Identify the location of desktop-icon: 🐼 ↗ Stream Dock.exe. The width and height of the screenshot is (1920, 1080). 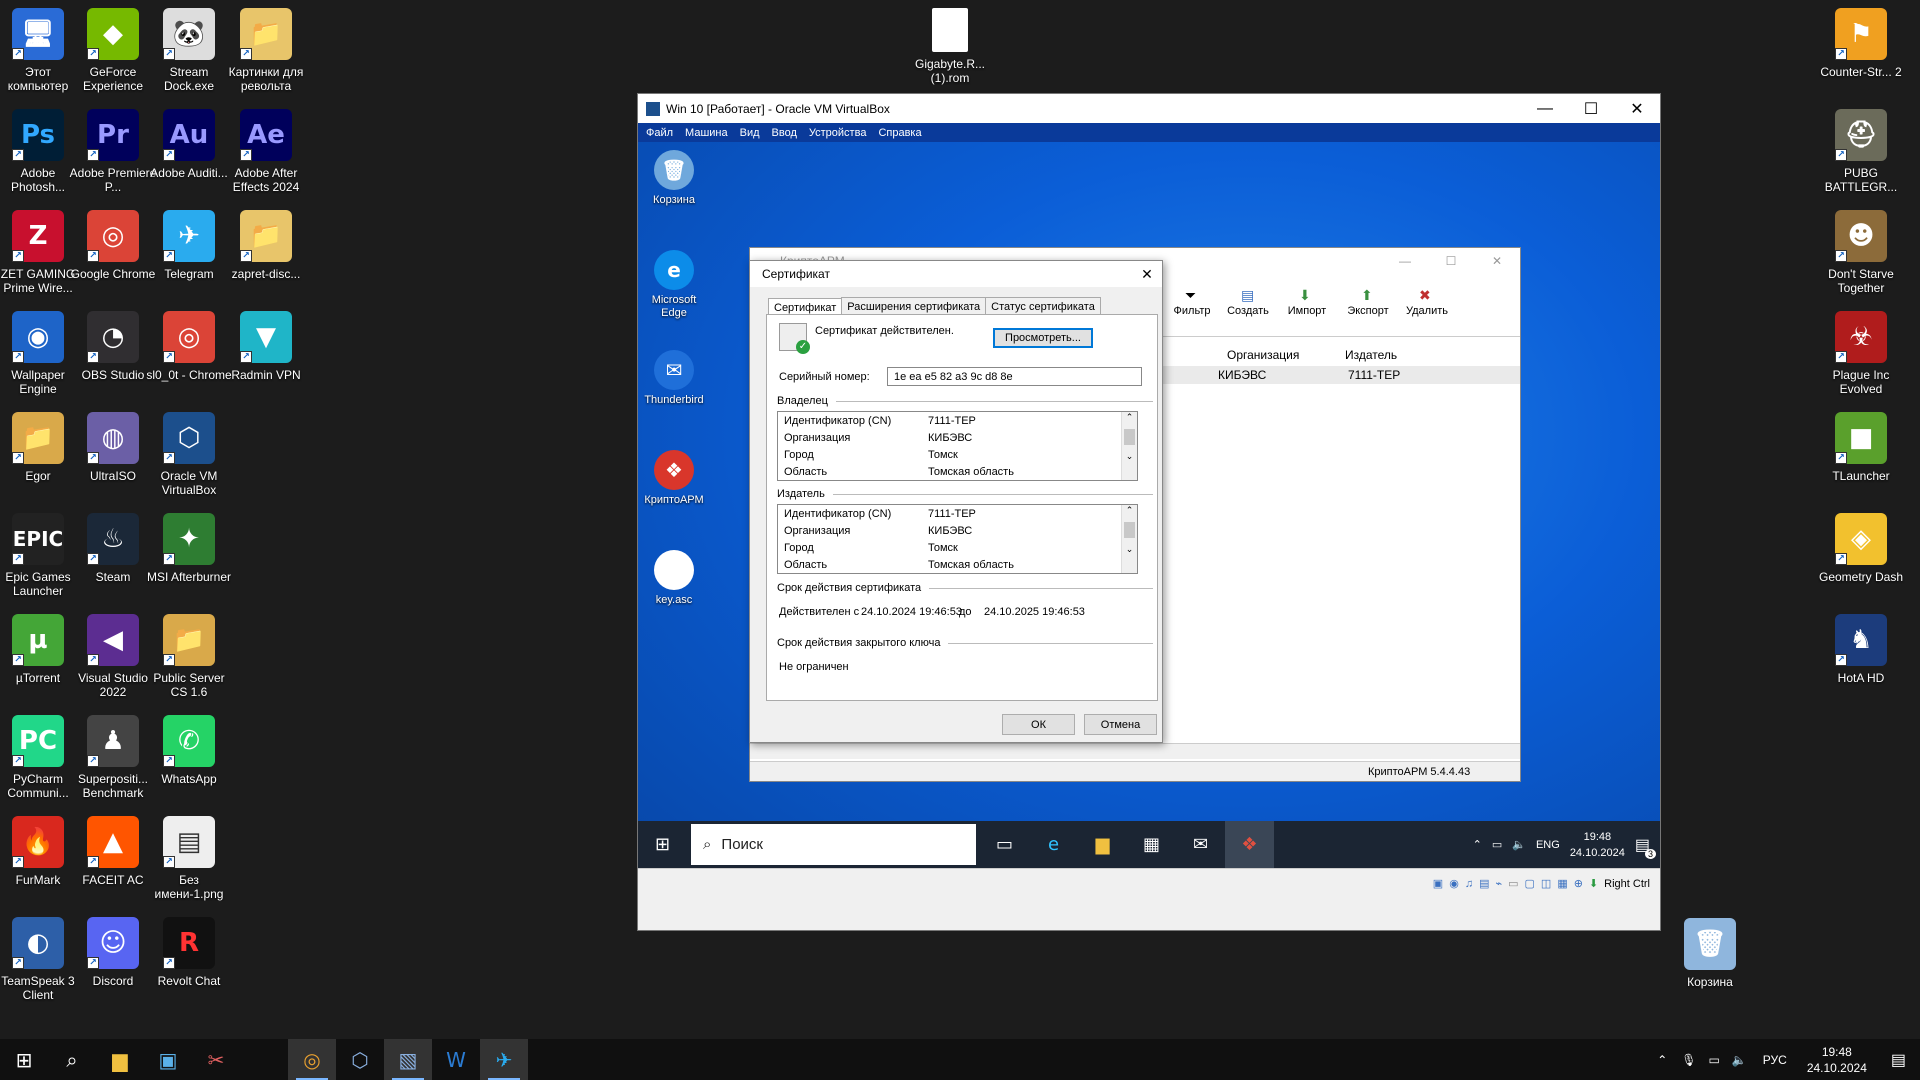
(189, 50).